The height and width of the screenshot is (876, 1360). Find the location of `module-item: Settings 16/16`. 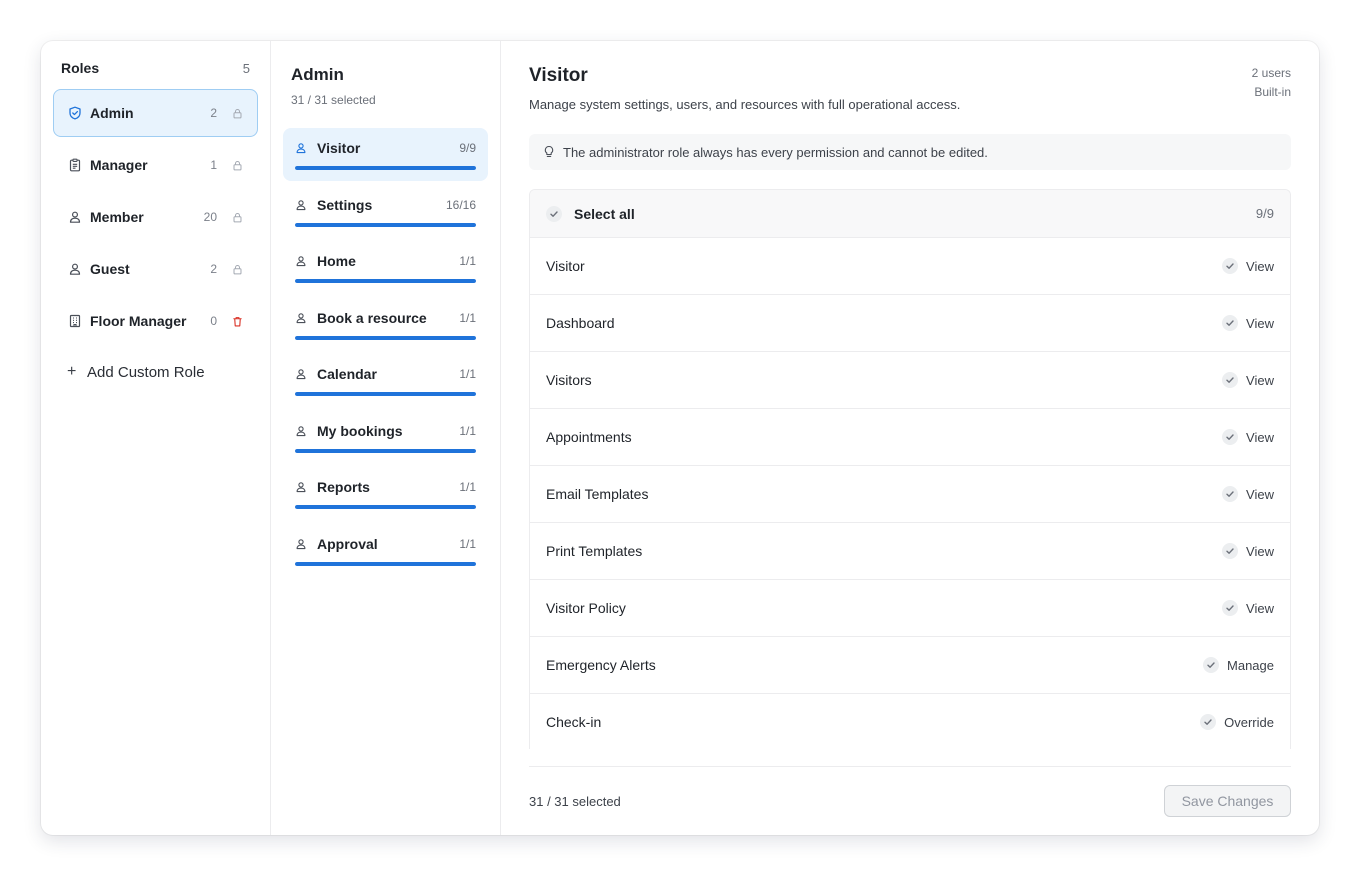

module-item: Settings 16/16 is located at coordinates (385, 211).